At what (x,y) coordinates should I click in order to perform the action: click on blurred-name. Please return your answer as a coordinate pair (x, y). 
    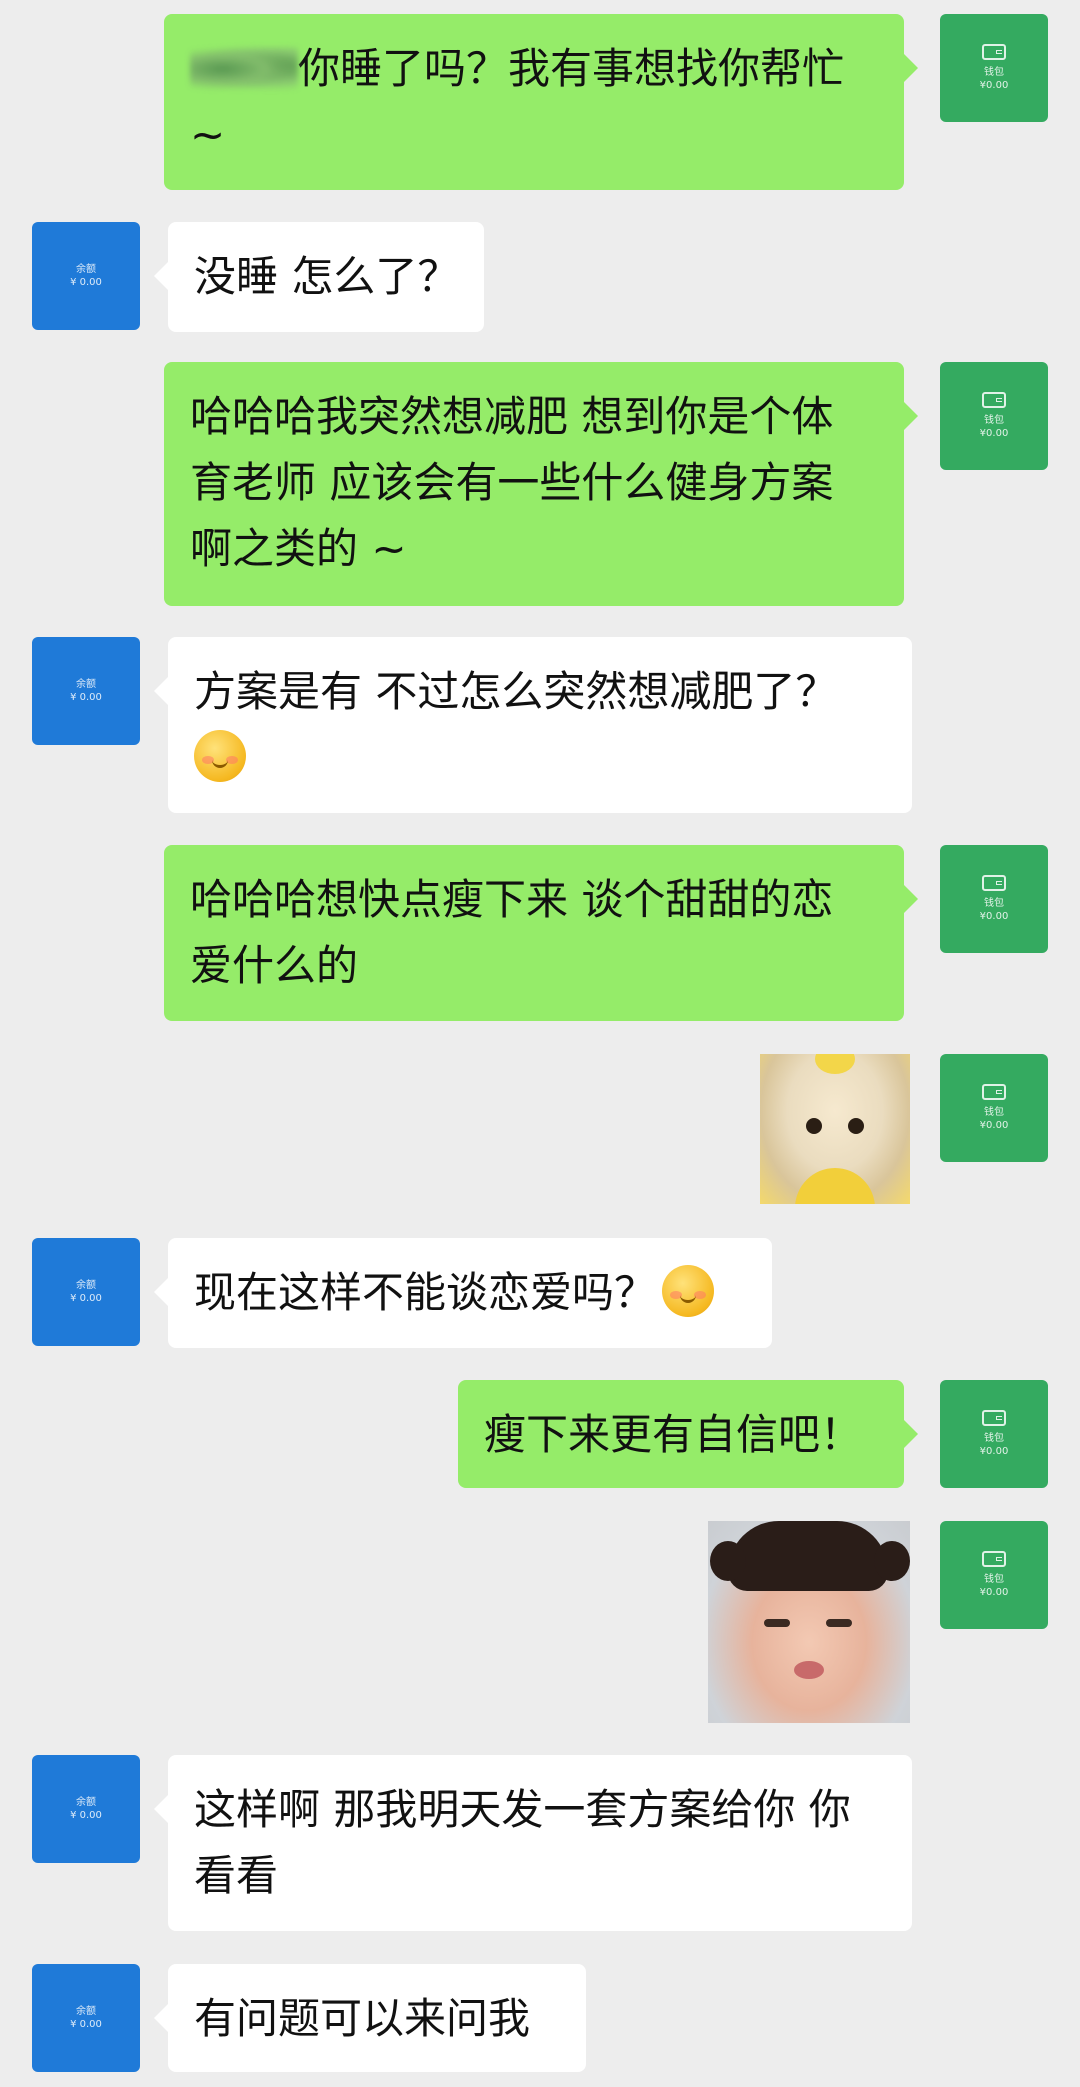
    Looking at the image, I should click on (244, 69).